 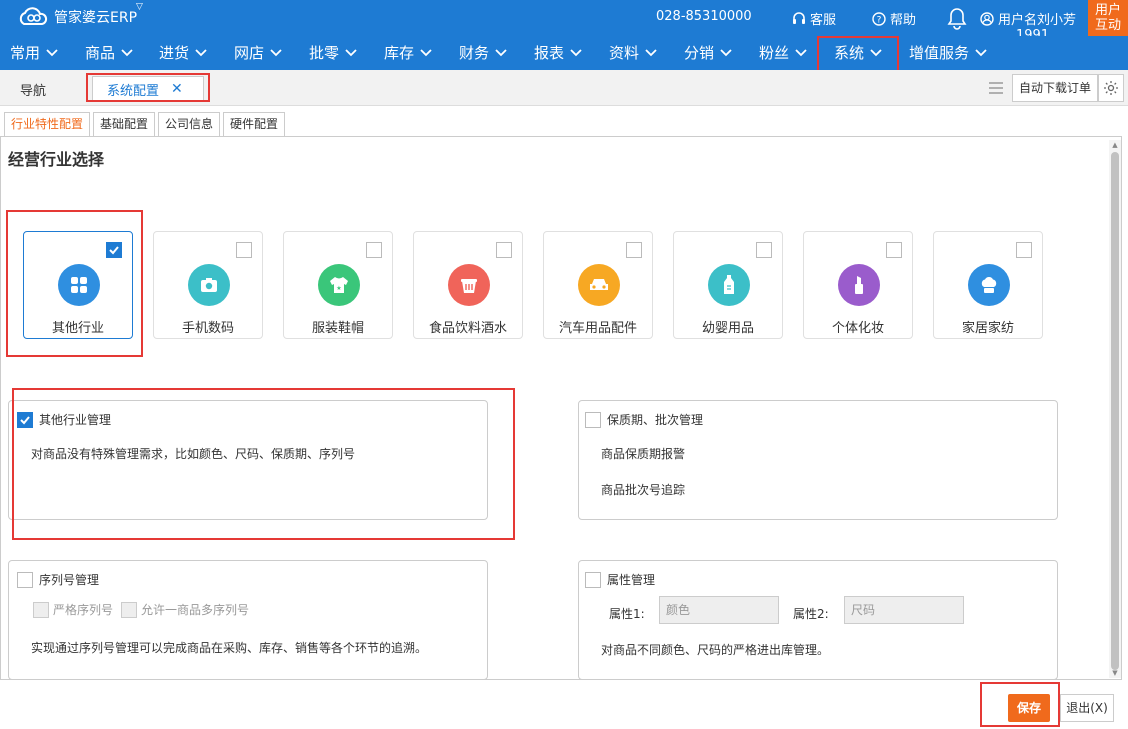 What do you see at coordinates (655, 420) in the screenshot?
I see `panel-title: 保质期、批次管理` at bounding box center [655, 420].